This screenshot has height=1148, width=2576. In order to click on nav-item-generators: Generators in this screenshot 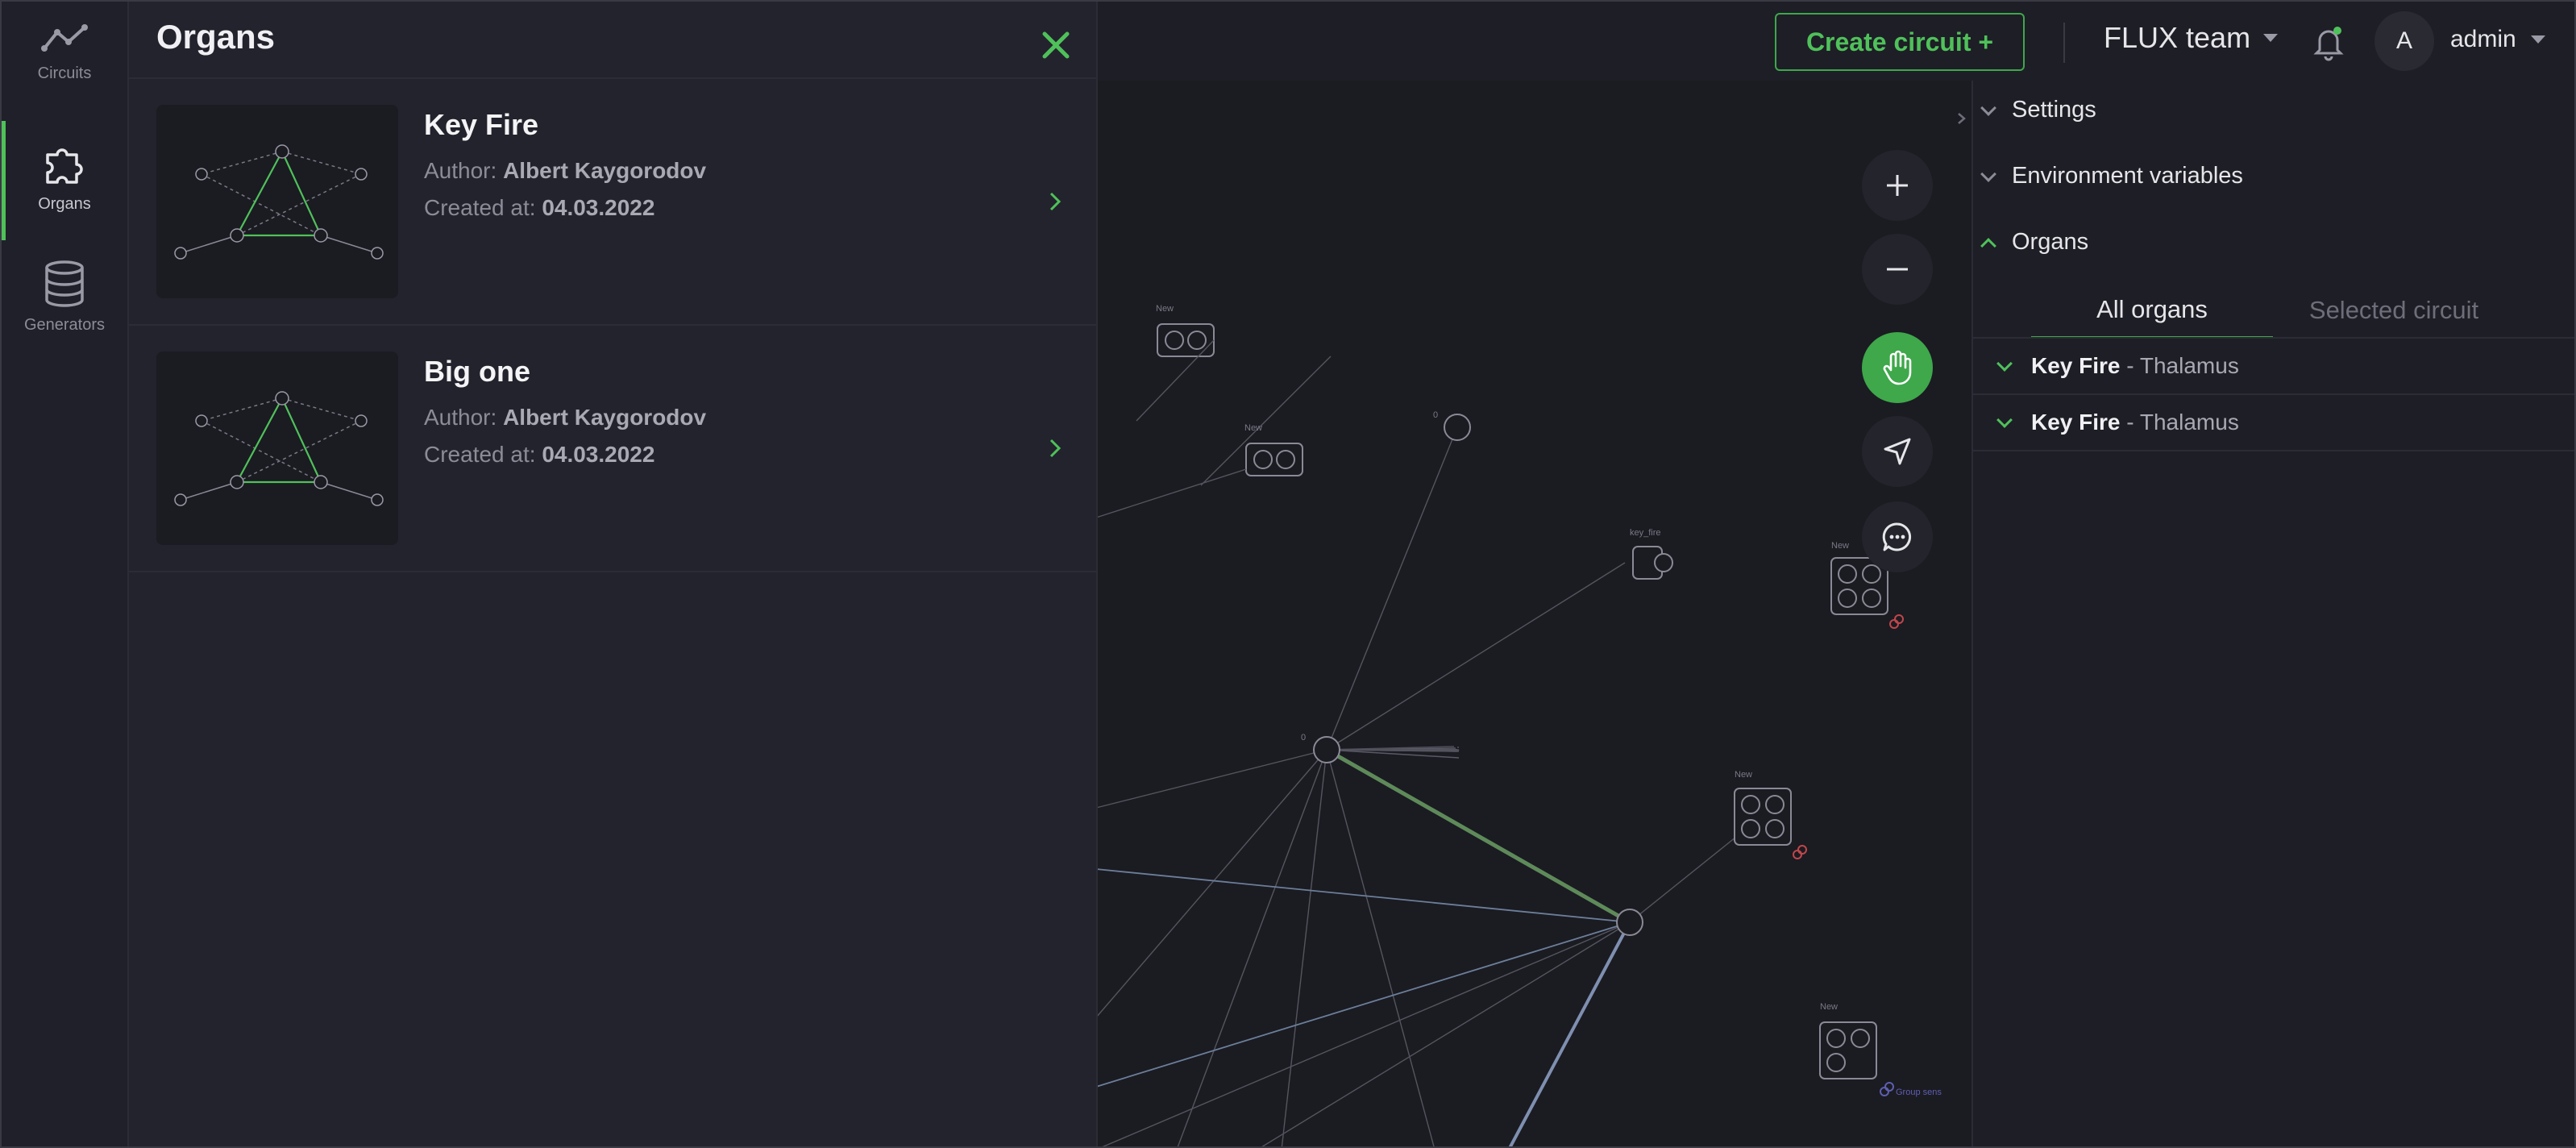, I will do `click(64, 300)`.